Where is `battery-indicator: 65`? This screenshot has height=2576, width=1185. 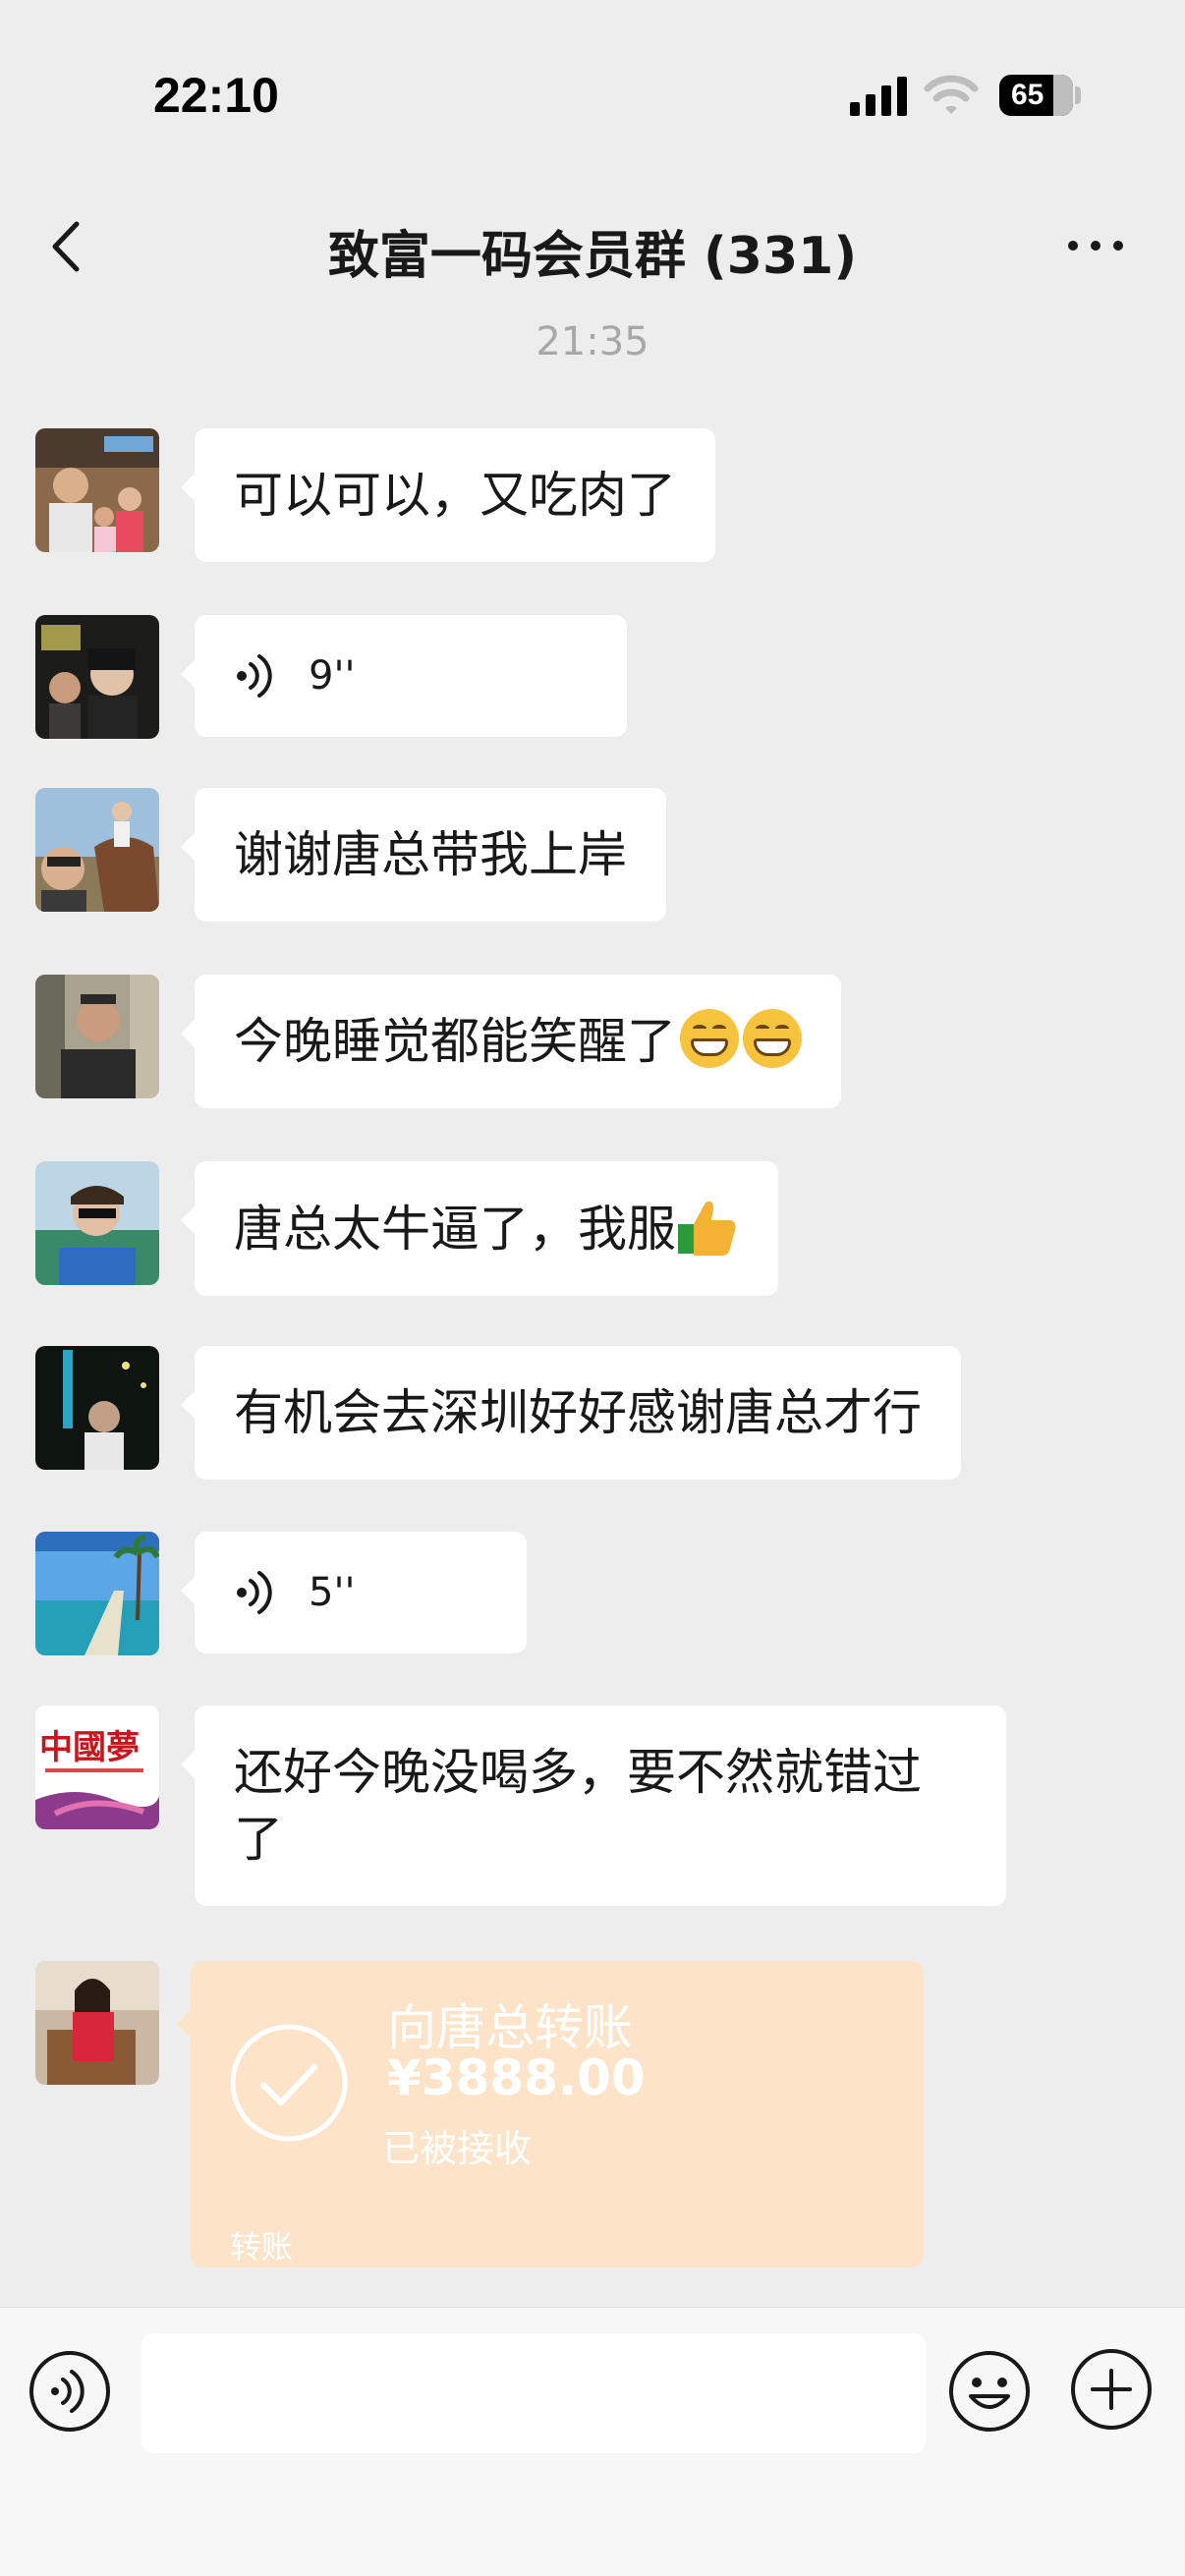
battery-indicator: 65 is located at coordinates (1036, 95).